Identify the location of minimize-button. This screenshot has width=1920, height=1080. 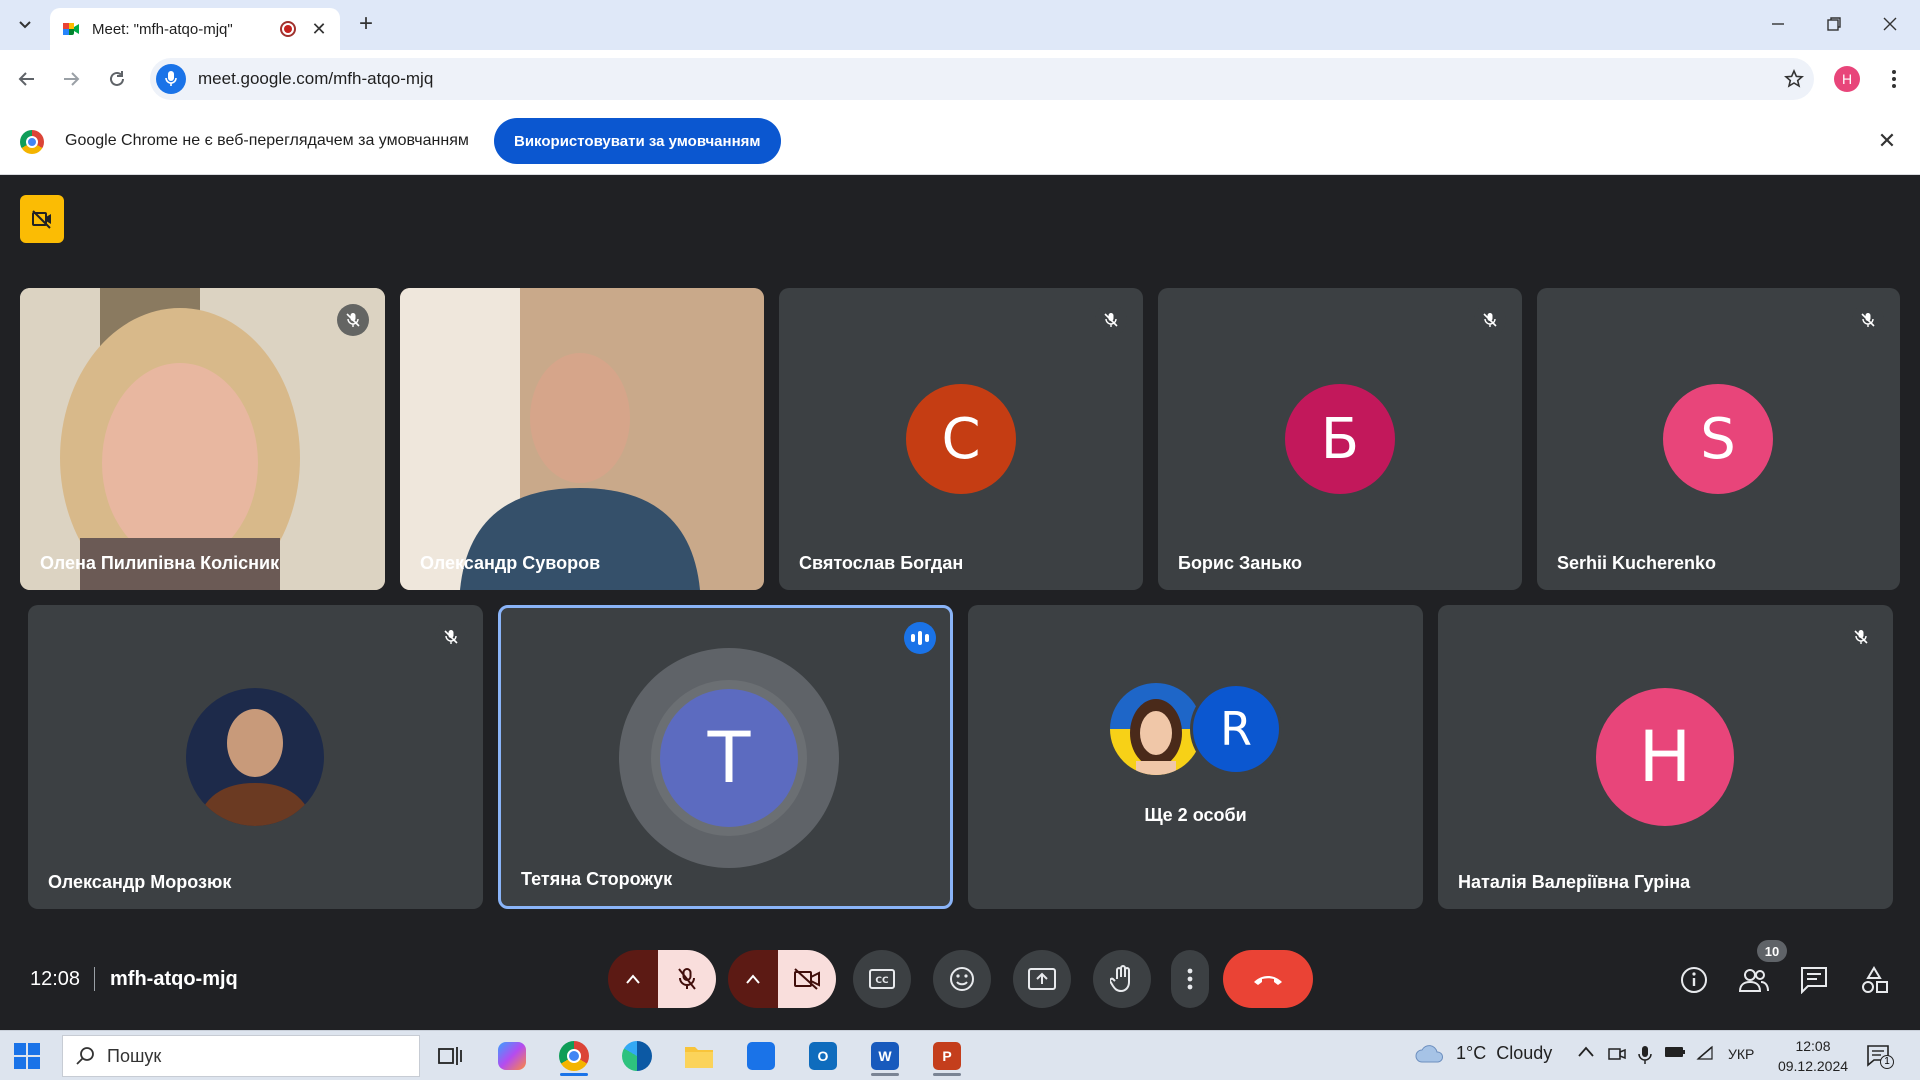
(1778, 24).